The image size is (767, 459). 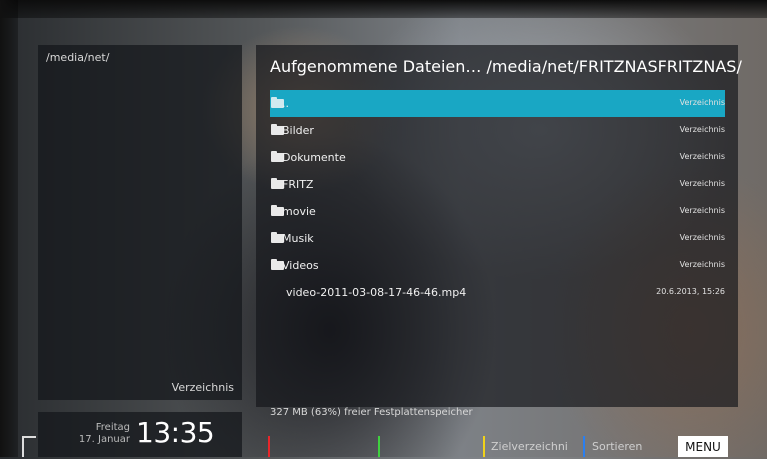 What do you see at coordinates (497, 238) in the screenshot?
I see `list-item: Musik Verzeichnis` at bounding box center [497, 238].